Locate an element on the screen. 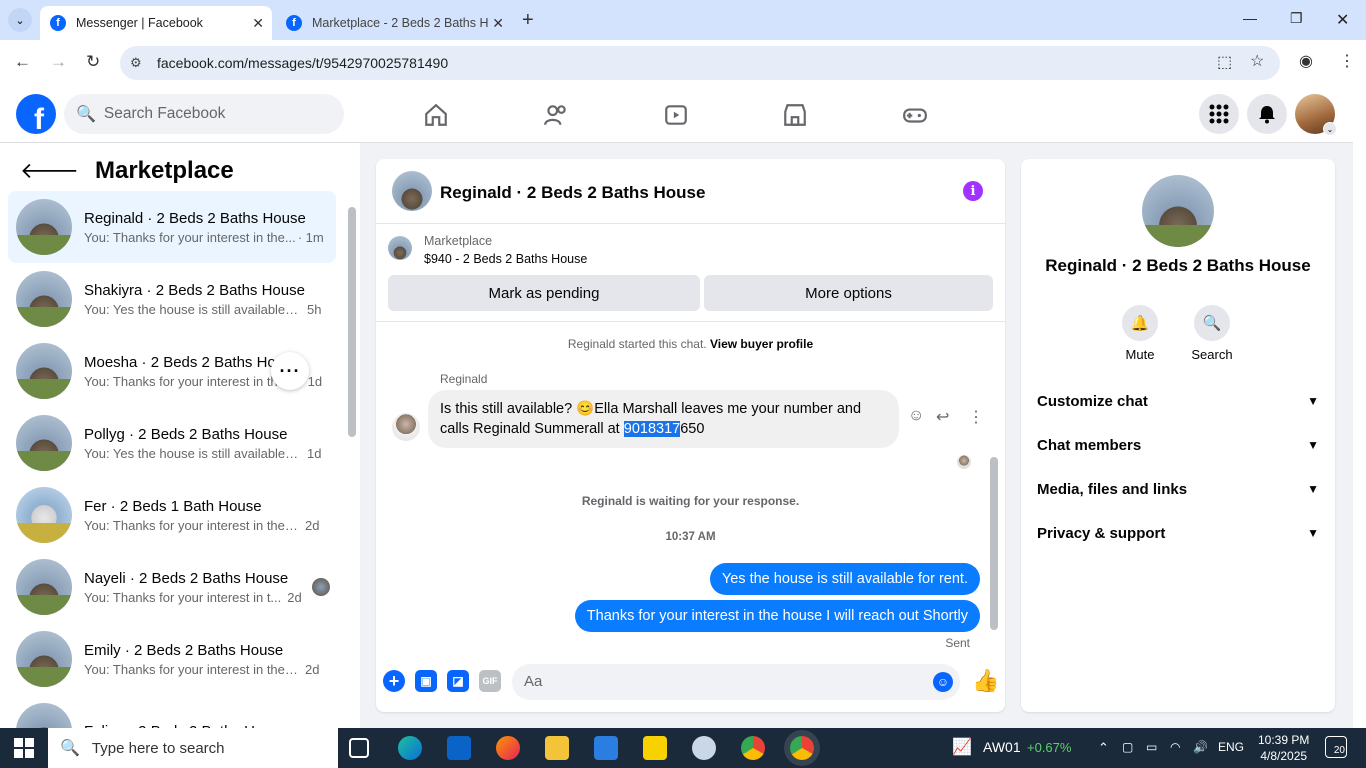  windows-start-icon is located at coordinates (24, 748).